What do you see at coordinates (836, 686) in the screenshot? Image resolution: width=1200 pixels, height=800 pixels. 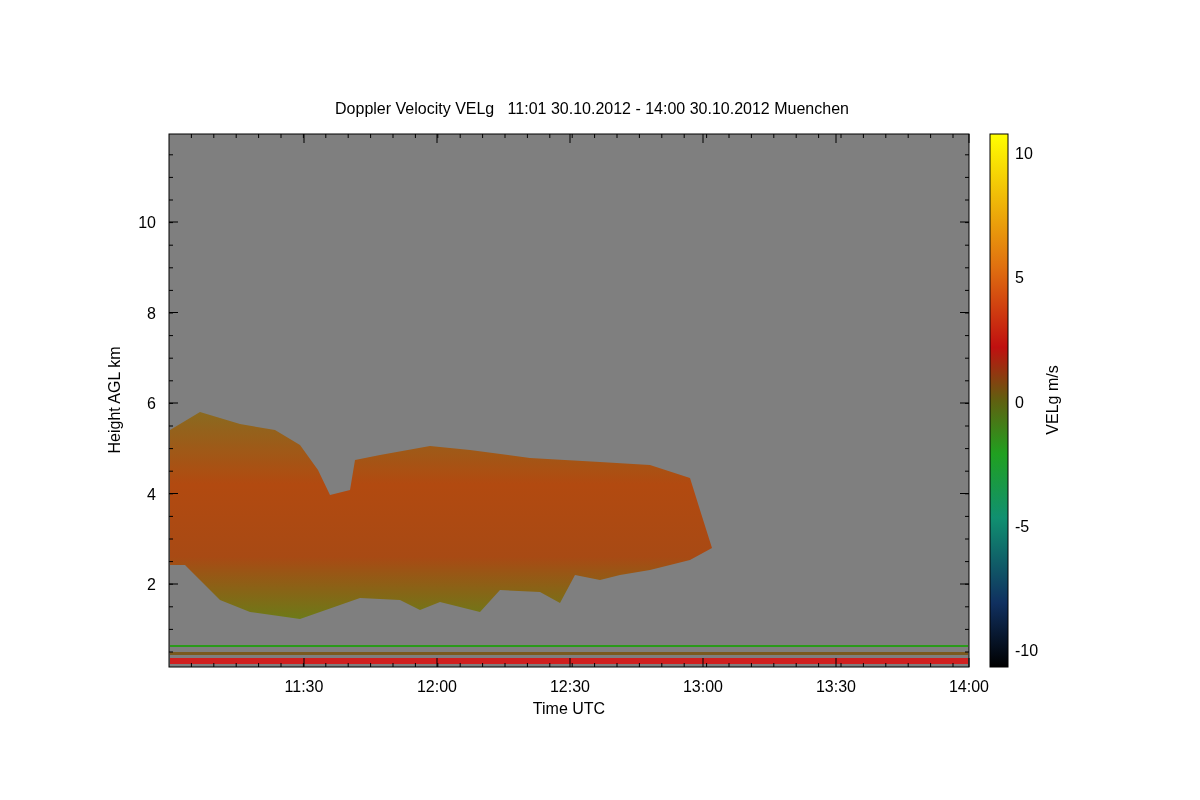 I see `x-tick-label: 13:30` at bounding box center [836, 686].